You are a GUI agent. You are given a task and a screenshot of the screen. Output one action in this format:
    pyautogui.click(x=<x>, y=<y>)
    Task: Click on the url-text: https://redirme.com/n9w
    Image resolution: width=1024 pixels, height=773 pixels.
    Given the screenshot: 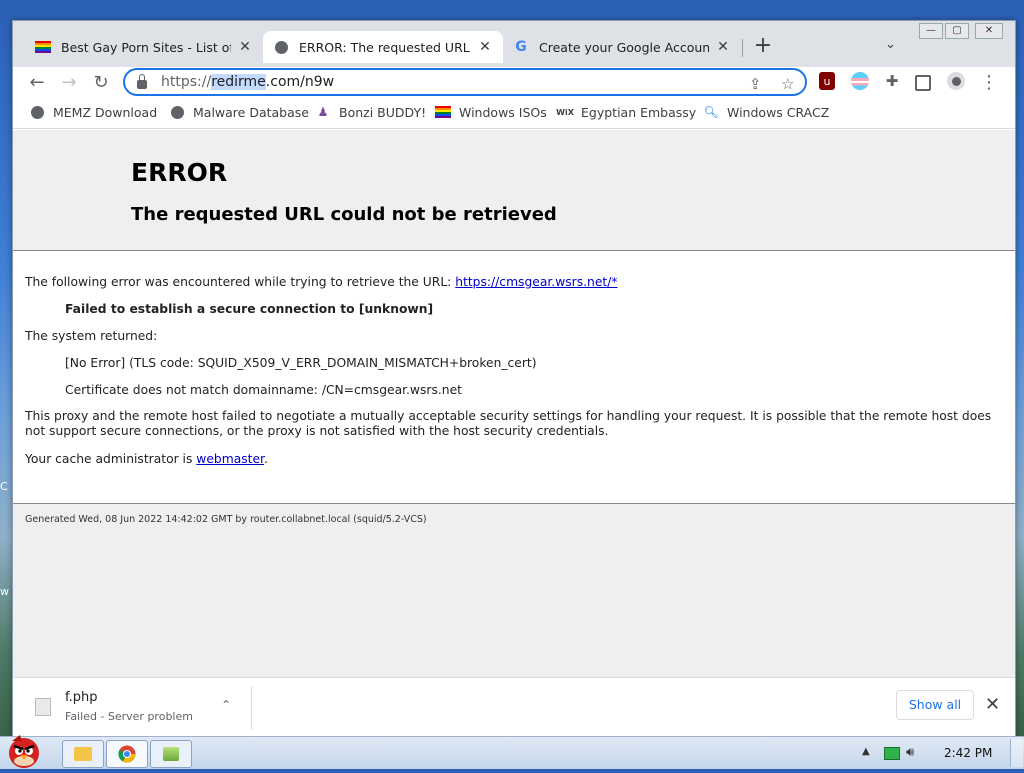 What is the action you would take?
    pyautogui.click(x=247, y=82)
    